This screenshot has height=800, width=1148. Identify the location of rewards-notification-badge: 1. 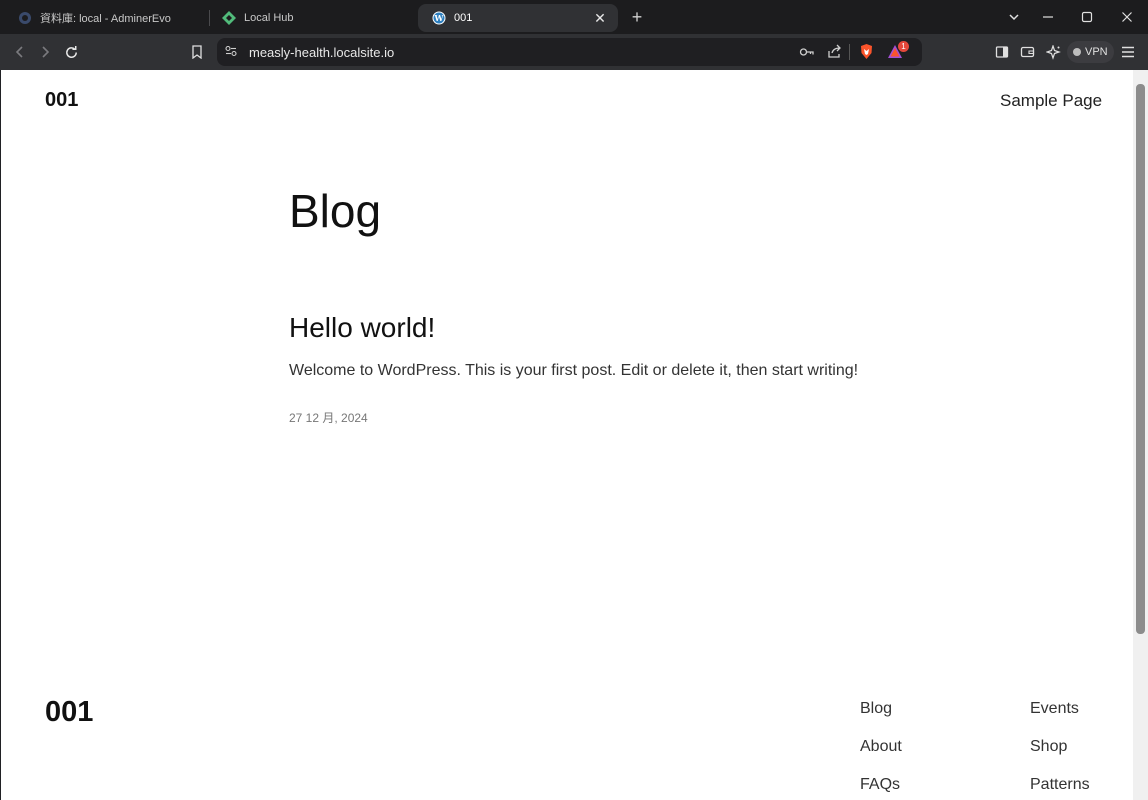
(903, 46).